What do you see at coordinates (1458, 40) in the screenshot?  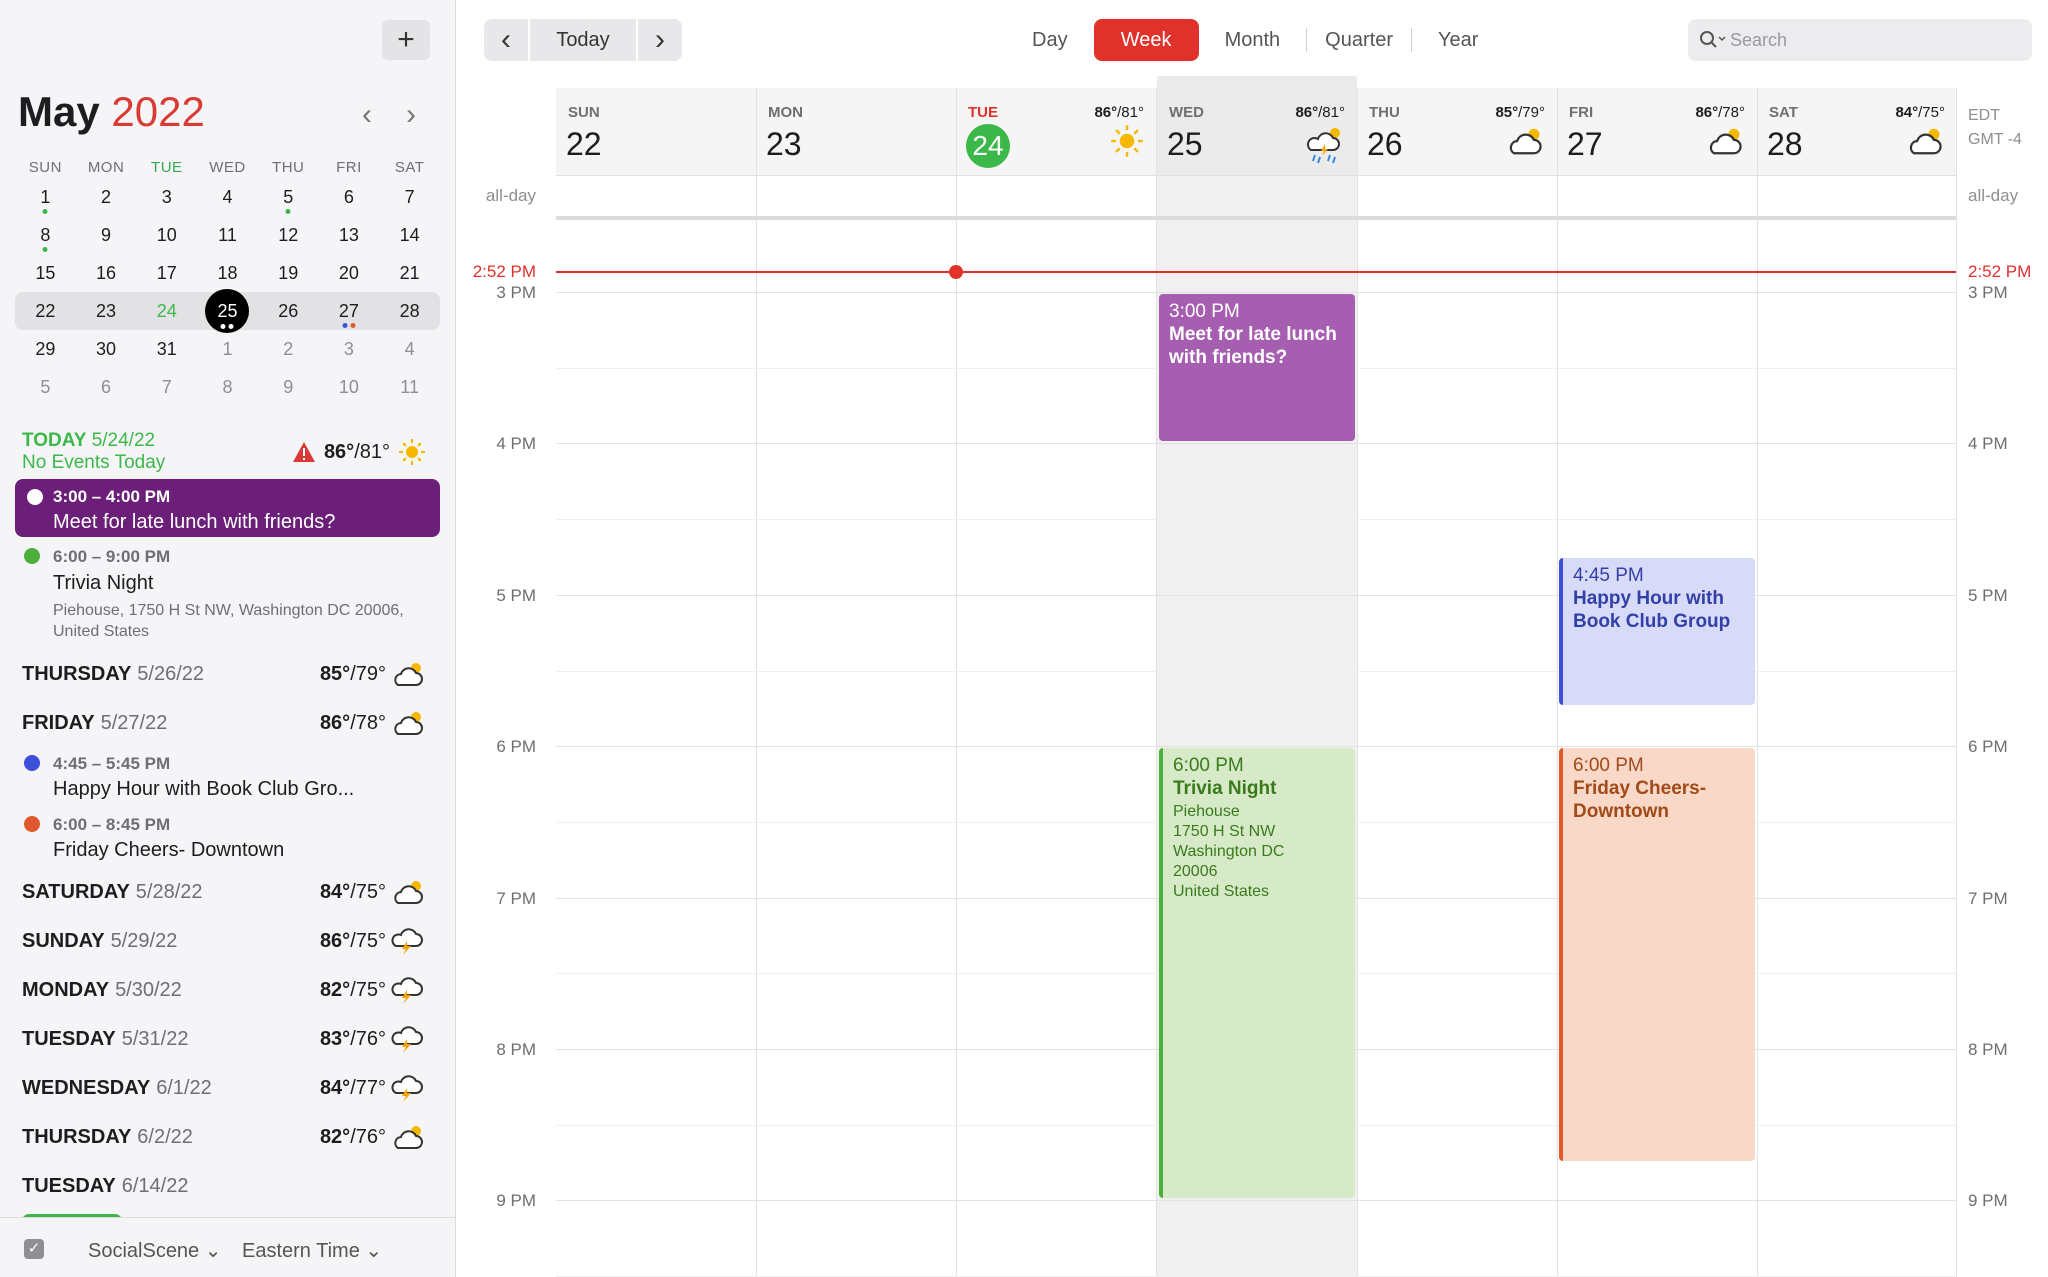 I see `tab-year: Year` at bounding box center [1458, 40].